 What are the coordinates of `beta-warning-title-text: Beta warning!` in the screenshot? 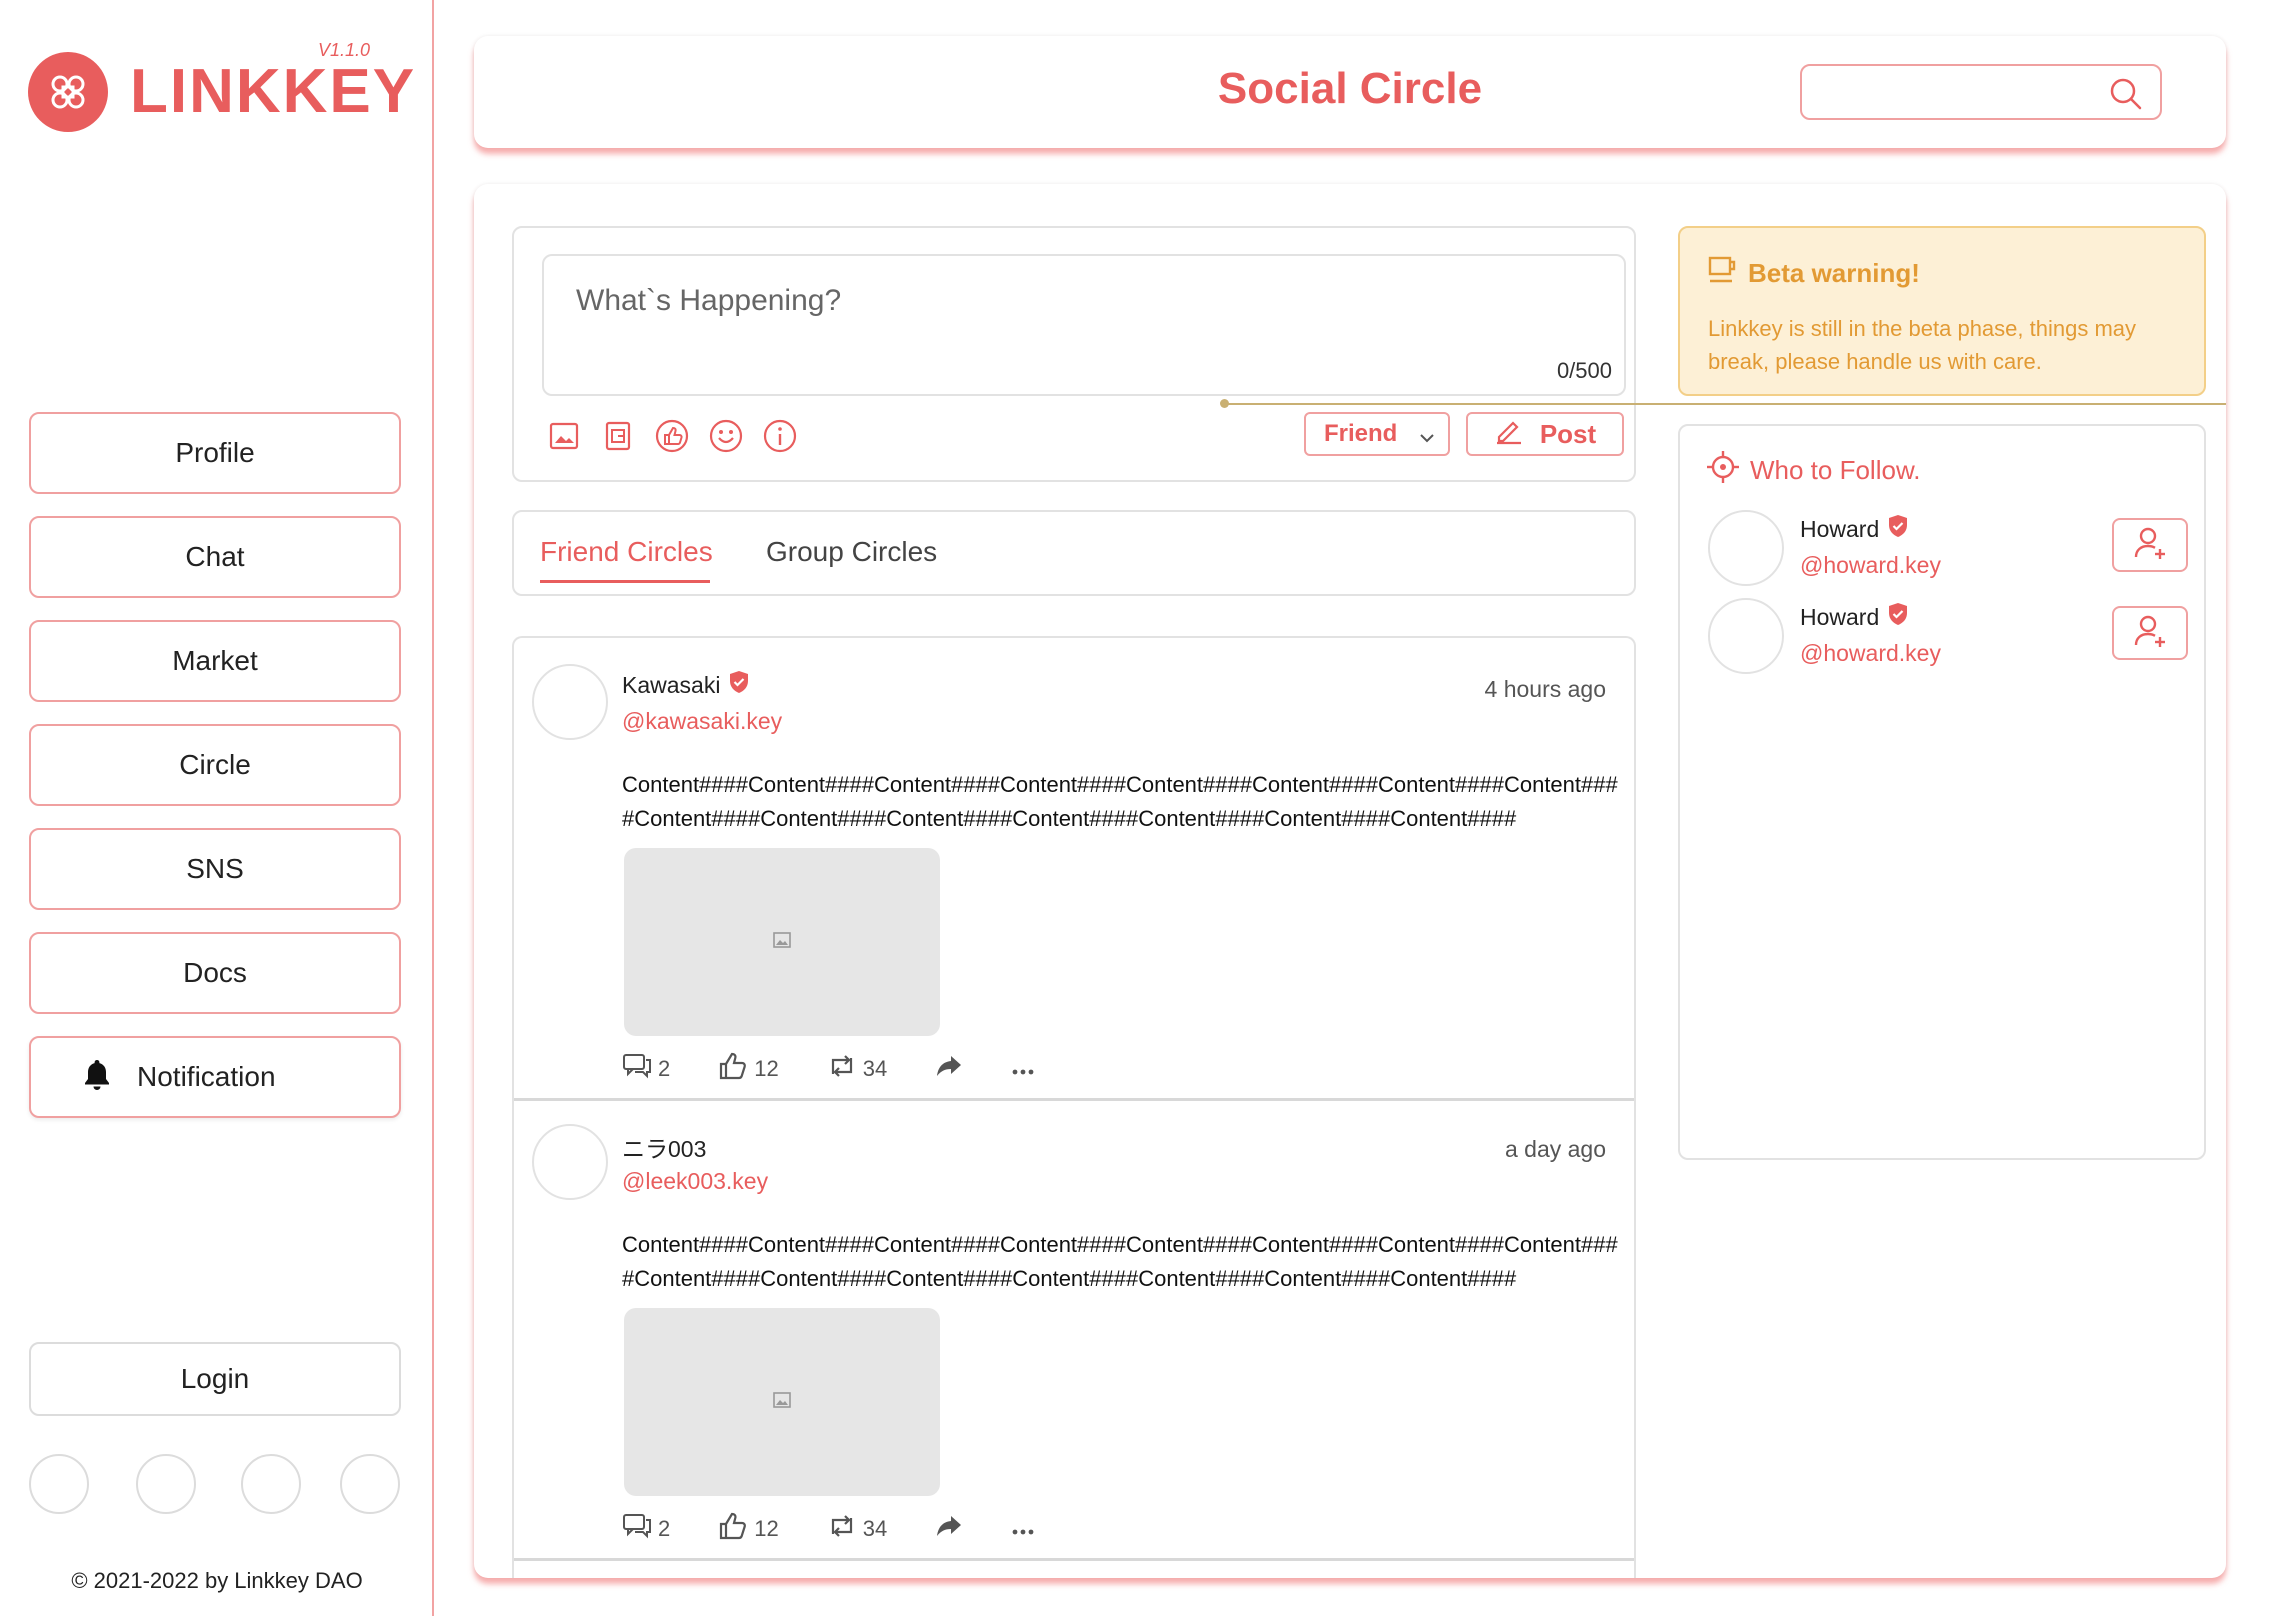 It's located at (1834, 273).